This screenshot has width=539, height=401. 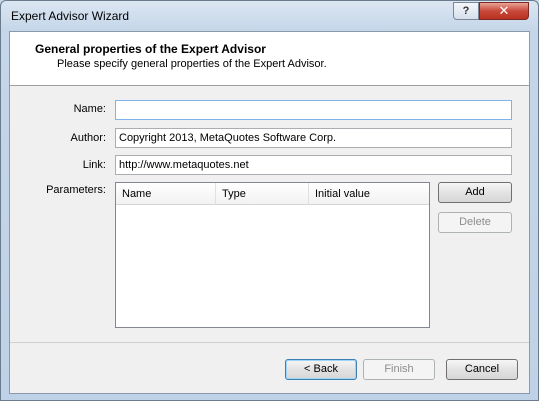 I want to click on parameters-list-header: Name Type Initial value, so click(x=272, y=194).